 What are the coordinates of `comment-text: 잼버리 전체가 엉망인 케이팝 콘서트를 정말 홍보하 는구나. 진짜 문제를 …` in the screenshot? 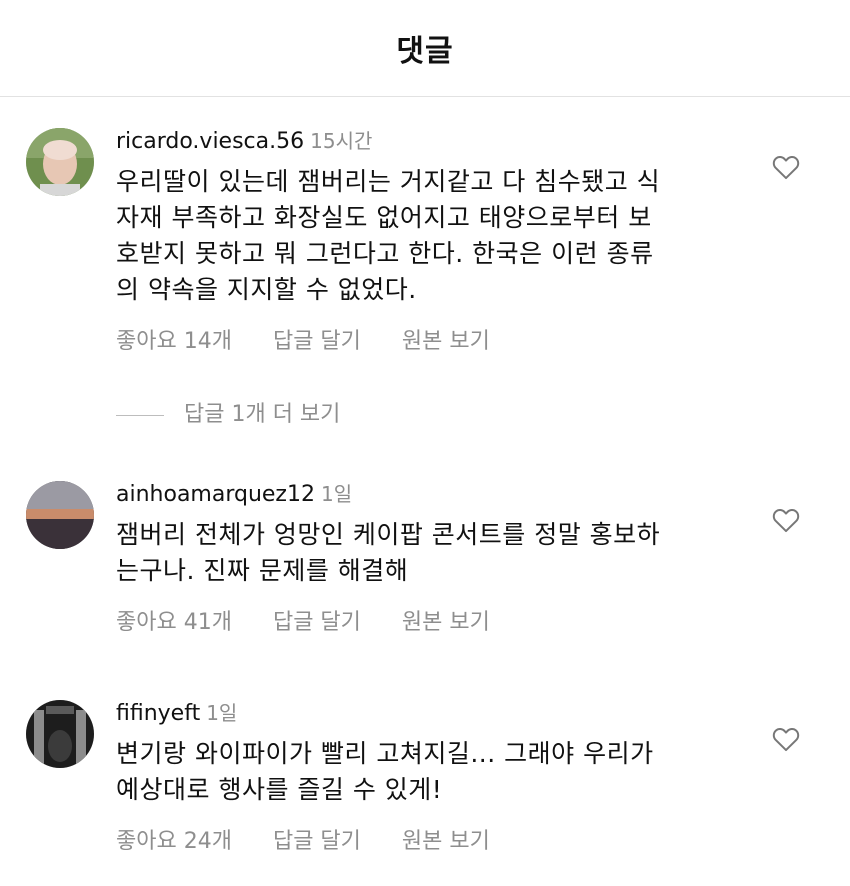 It's located at (426, 553).